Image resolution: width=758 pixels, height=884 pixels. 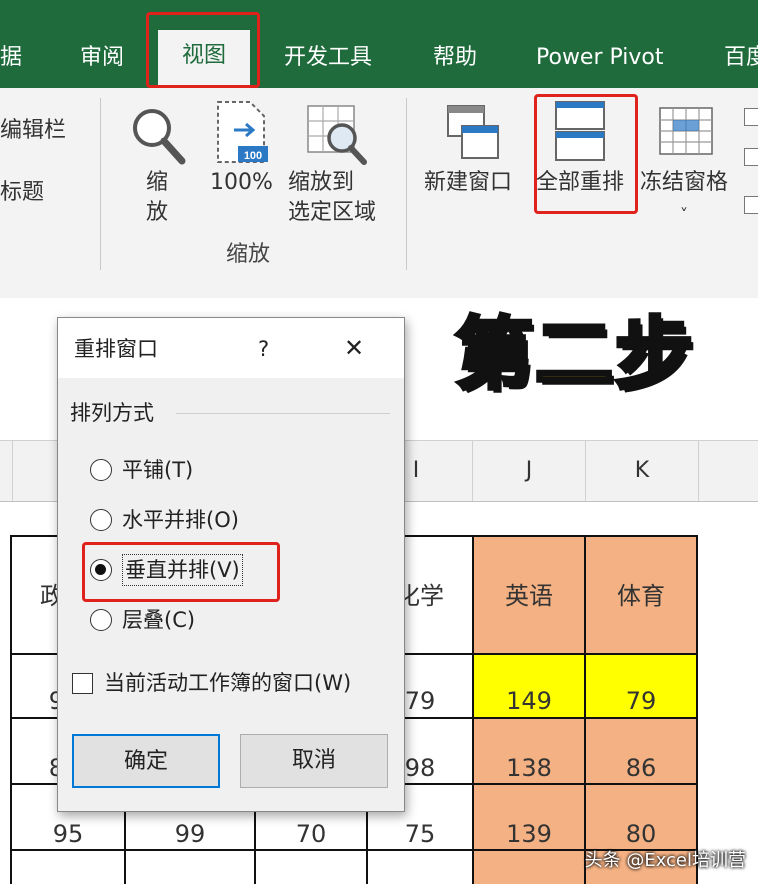 I want to click on watermark: 头条 @Excel培训营, so click(x=665, y=860).